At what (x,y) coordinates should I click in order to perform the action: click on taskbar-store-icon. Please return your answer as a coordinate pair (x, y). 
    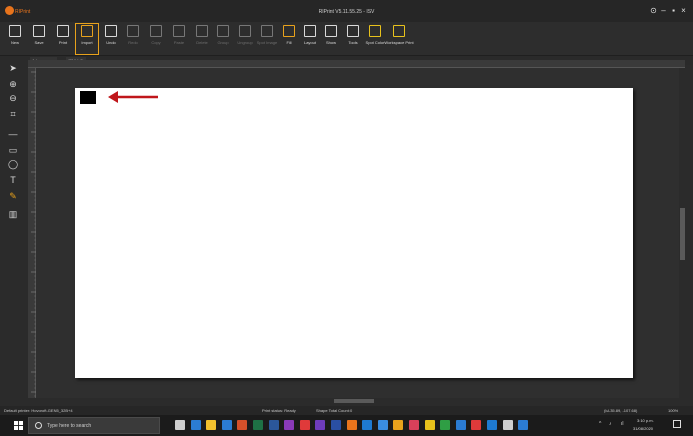
    Looking at the image, I should click on (367, 425).